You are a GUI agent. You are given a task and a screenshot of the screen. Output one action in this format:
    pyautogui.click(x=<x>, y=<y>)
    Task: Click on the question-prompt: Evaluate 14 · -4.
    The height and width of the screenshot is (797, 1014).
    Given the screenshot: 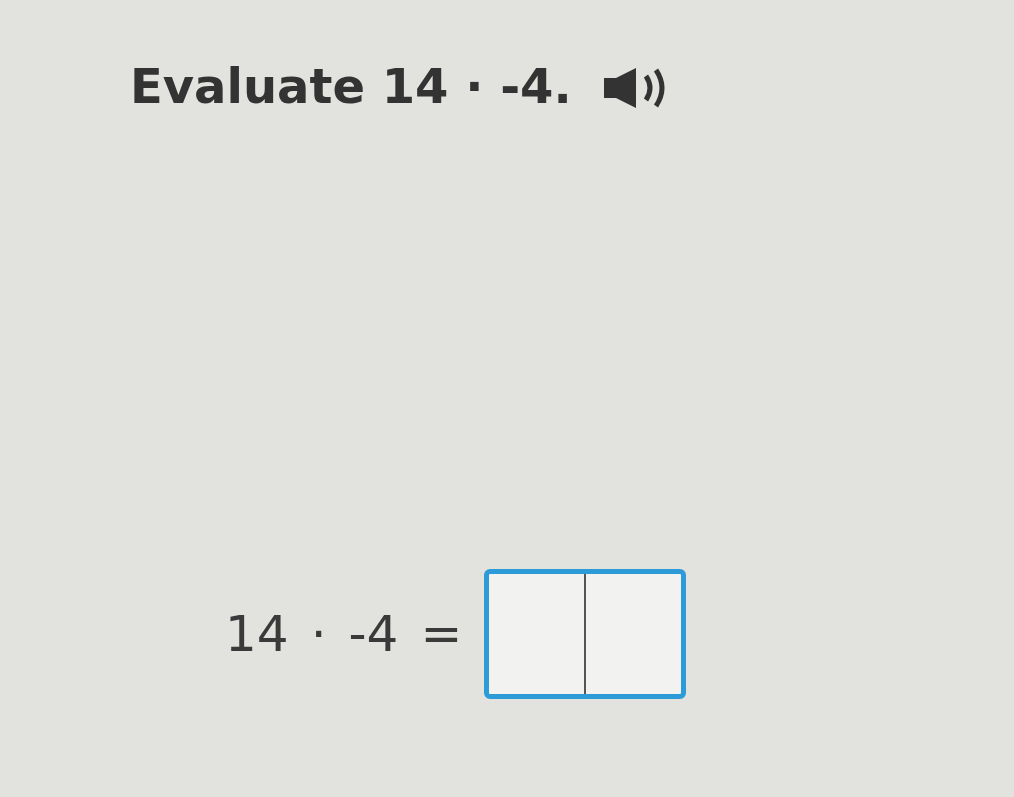 What is the action you would take?
    pyautogui.click(x=351, y=86)
    